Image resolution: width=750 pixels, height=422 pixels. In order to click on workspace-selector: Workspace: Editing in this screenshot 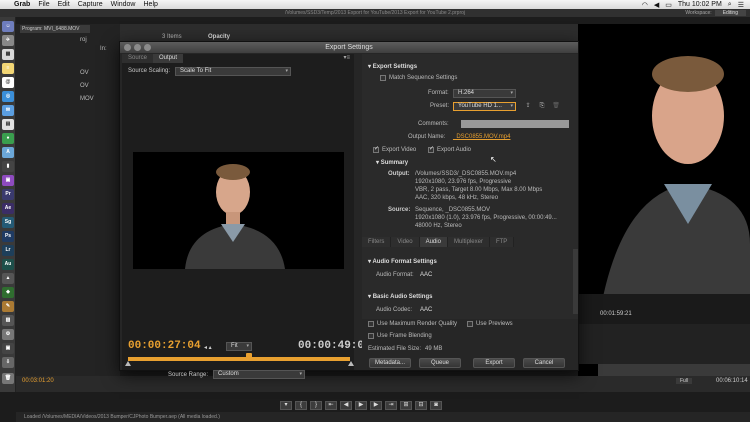, I will do `click(715, 13)`.